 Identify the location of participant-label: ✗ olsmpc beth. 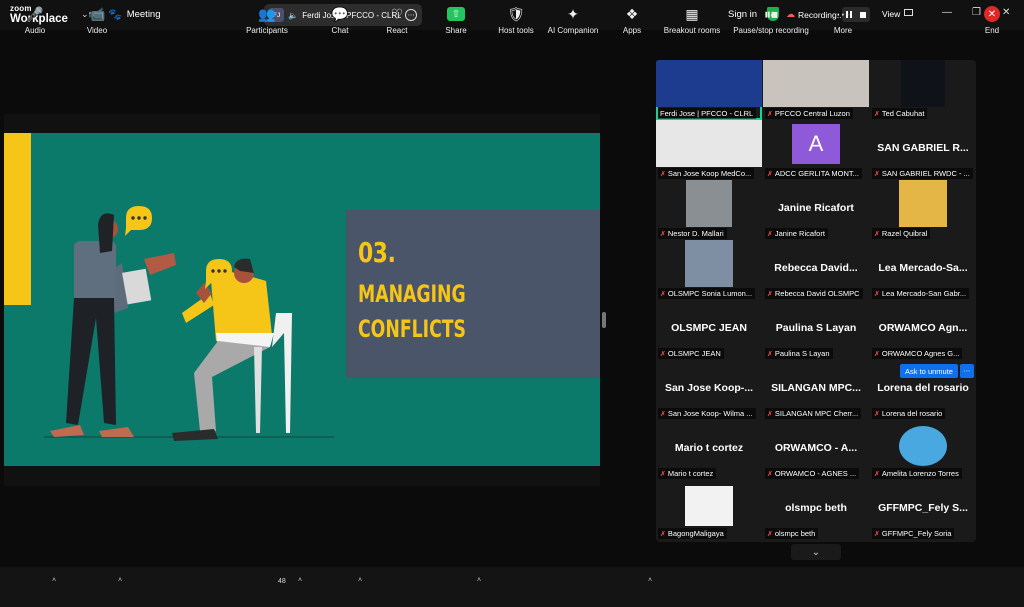
(792, 533).